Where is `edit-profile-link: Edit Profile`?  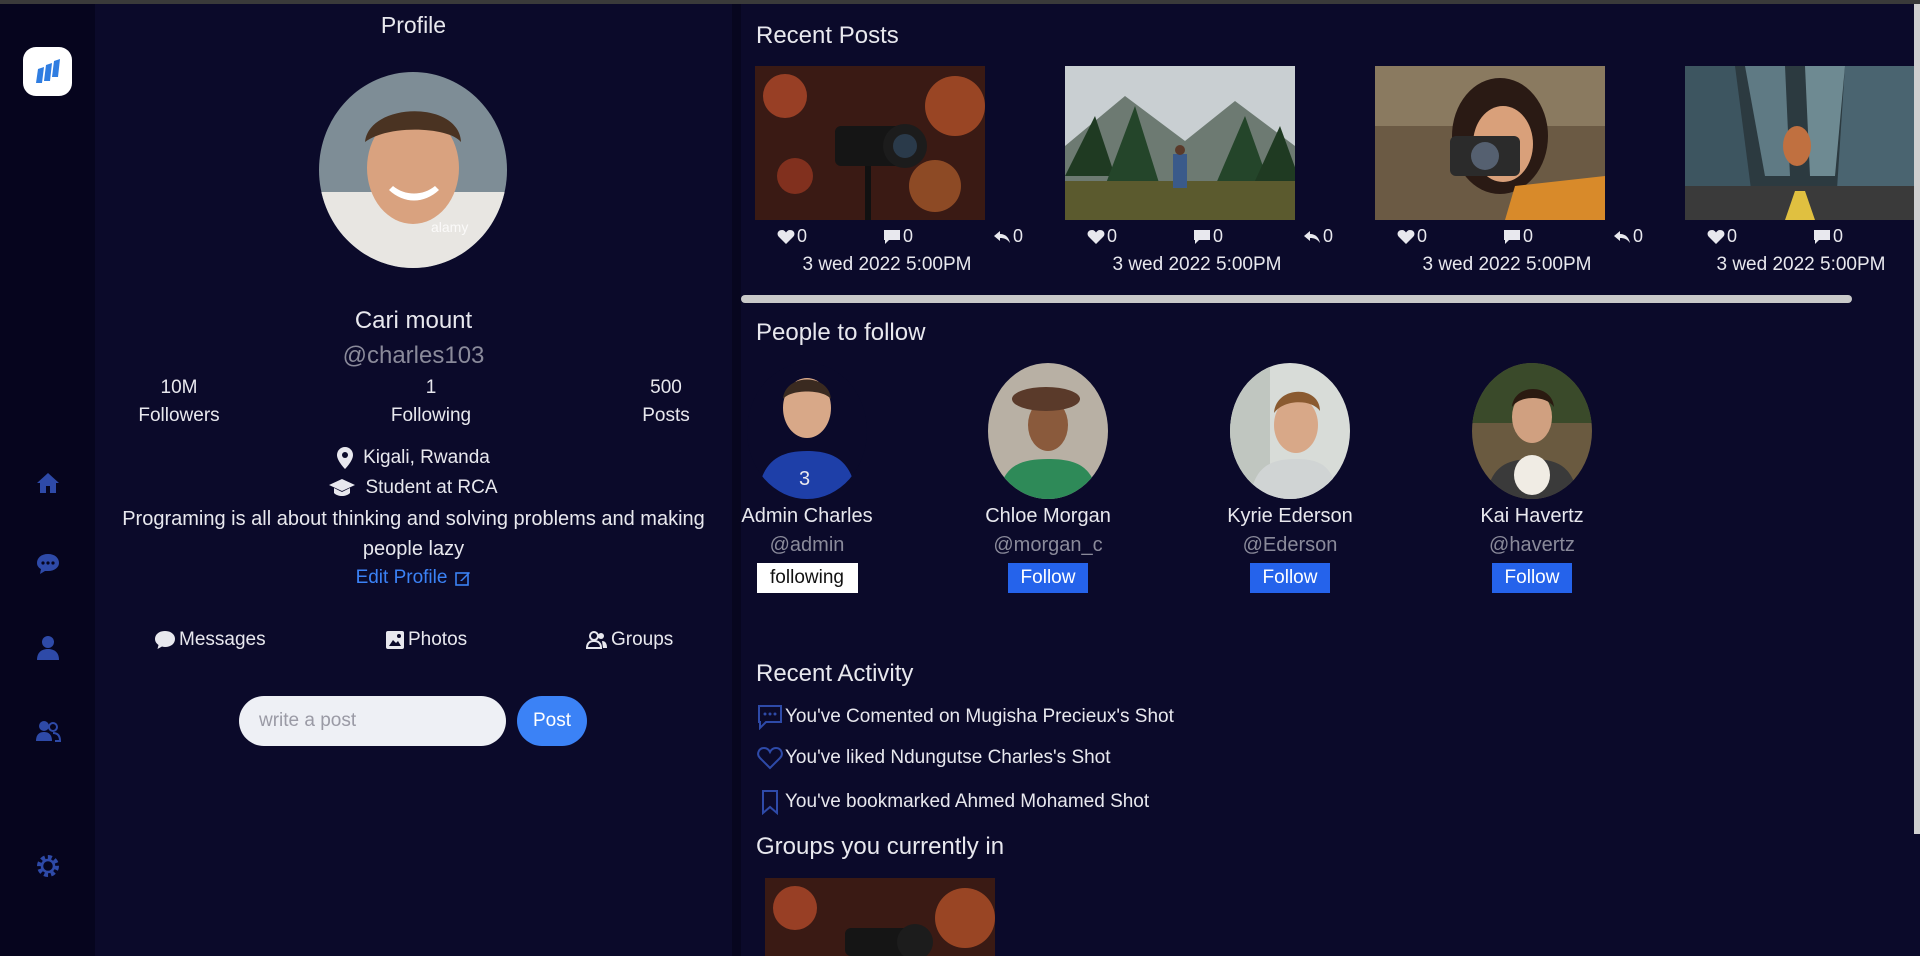
edit-profile-link: Edit Profile is located at coordinates (413, 578).